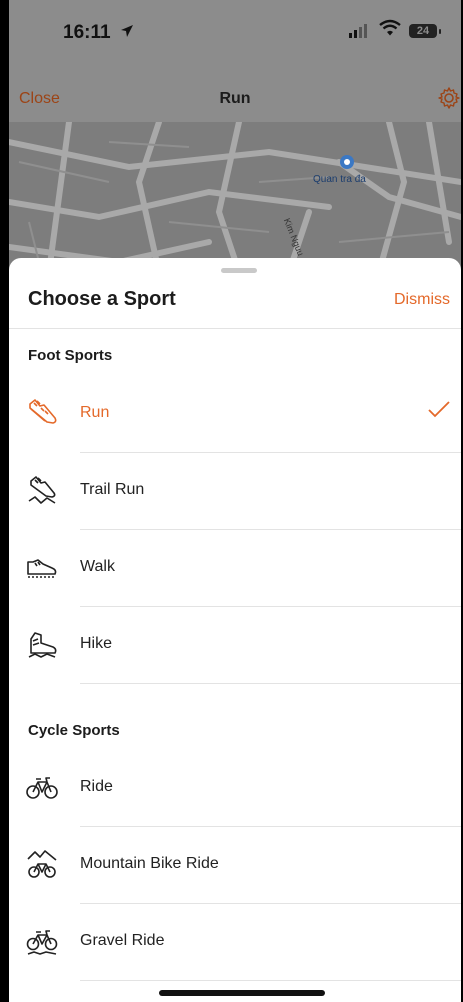 The width and height of the screenshot is (463, 1002). Describe the element at coordinates (440, 31) in the screenshot. I see `battery-tip` at that location.